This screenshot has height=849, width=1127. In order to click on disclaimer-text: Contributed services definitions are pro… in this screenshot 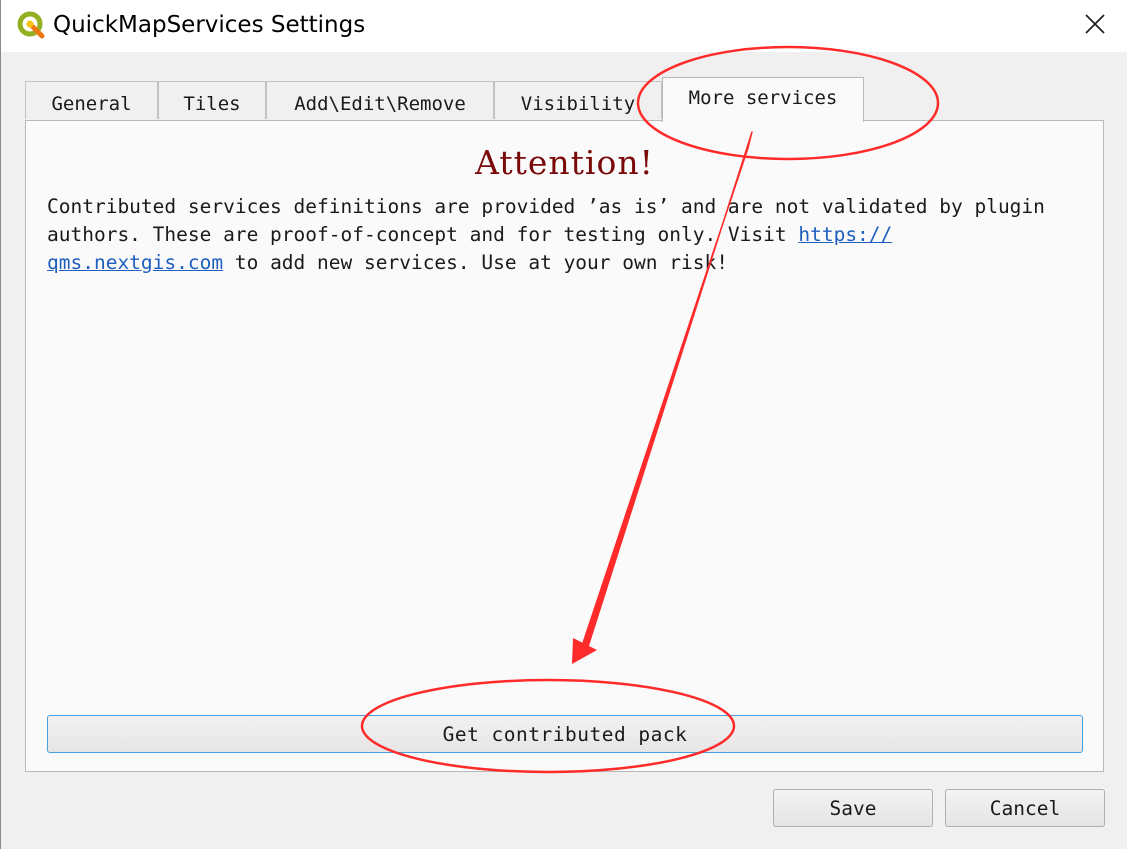, I will do `click(562, 235)`.